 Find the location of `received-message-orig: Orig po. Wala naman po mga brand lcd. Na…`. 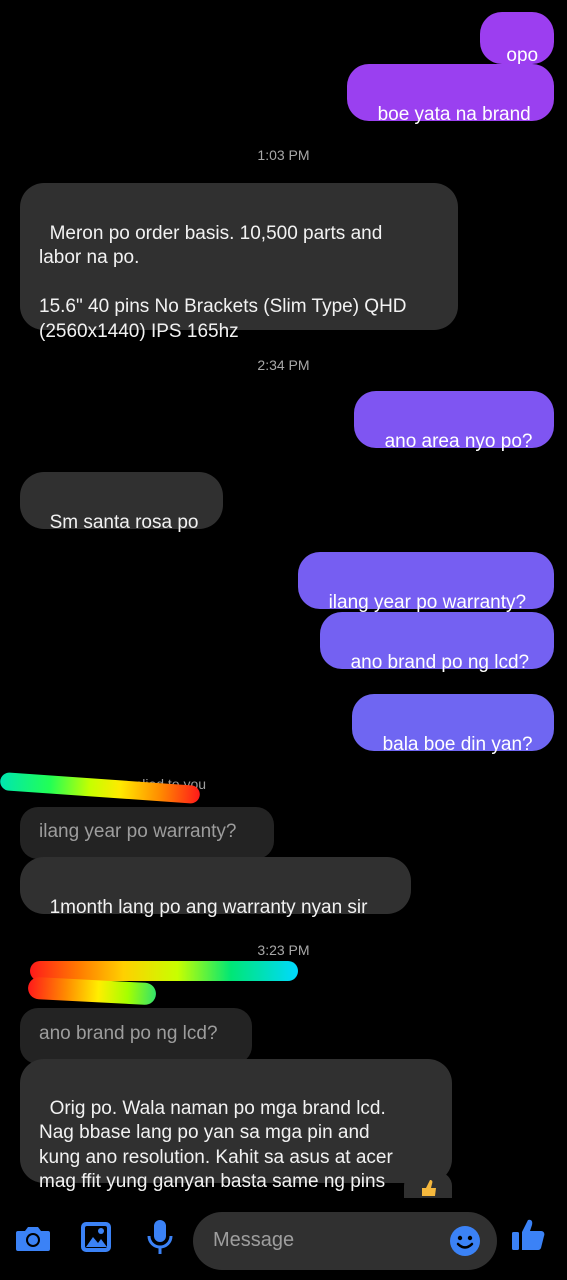

received-message-orig: Orig po. Wala naman po mga brand lcd. Na… is located at coordinates (236, 1125).